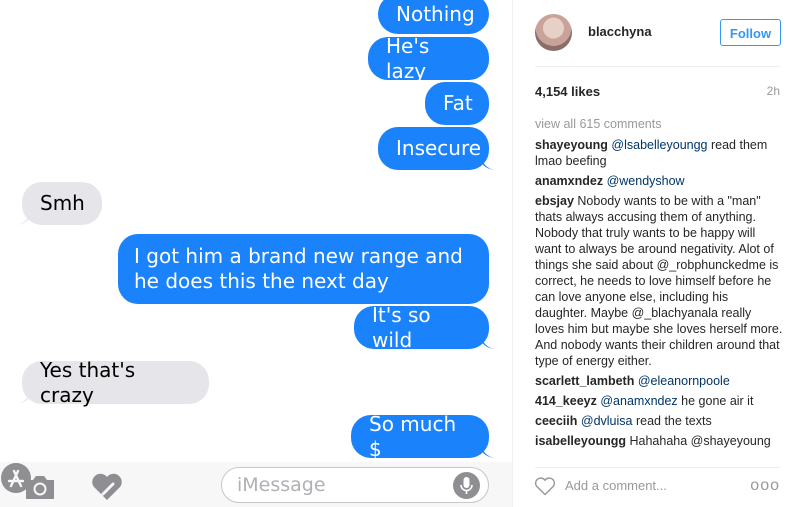  Describe the element at coordinates (553, 32) in the screenshot. I see `avatar` at that location.